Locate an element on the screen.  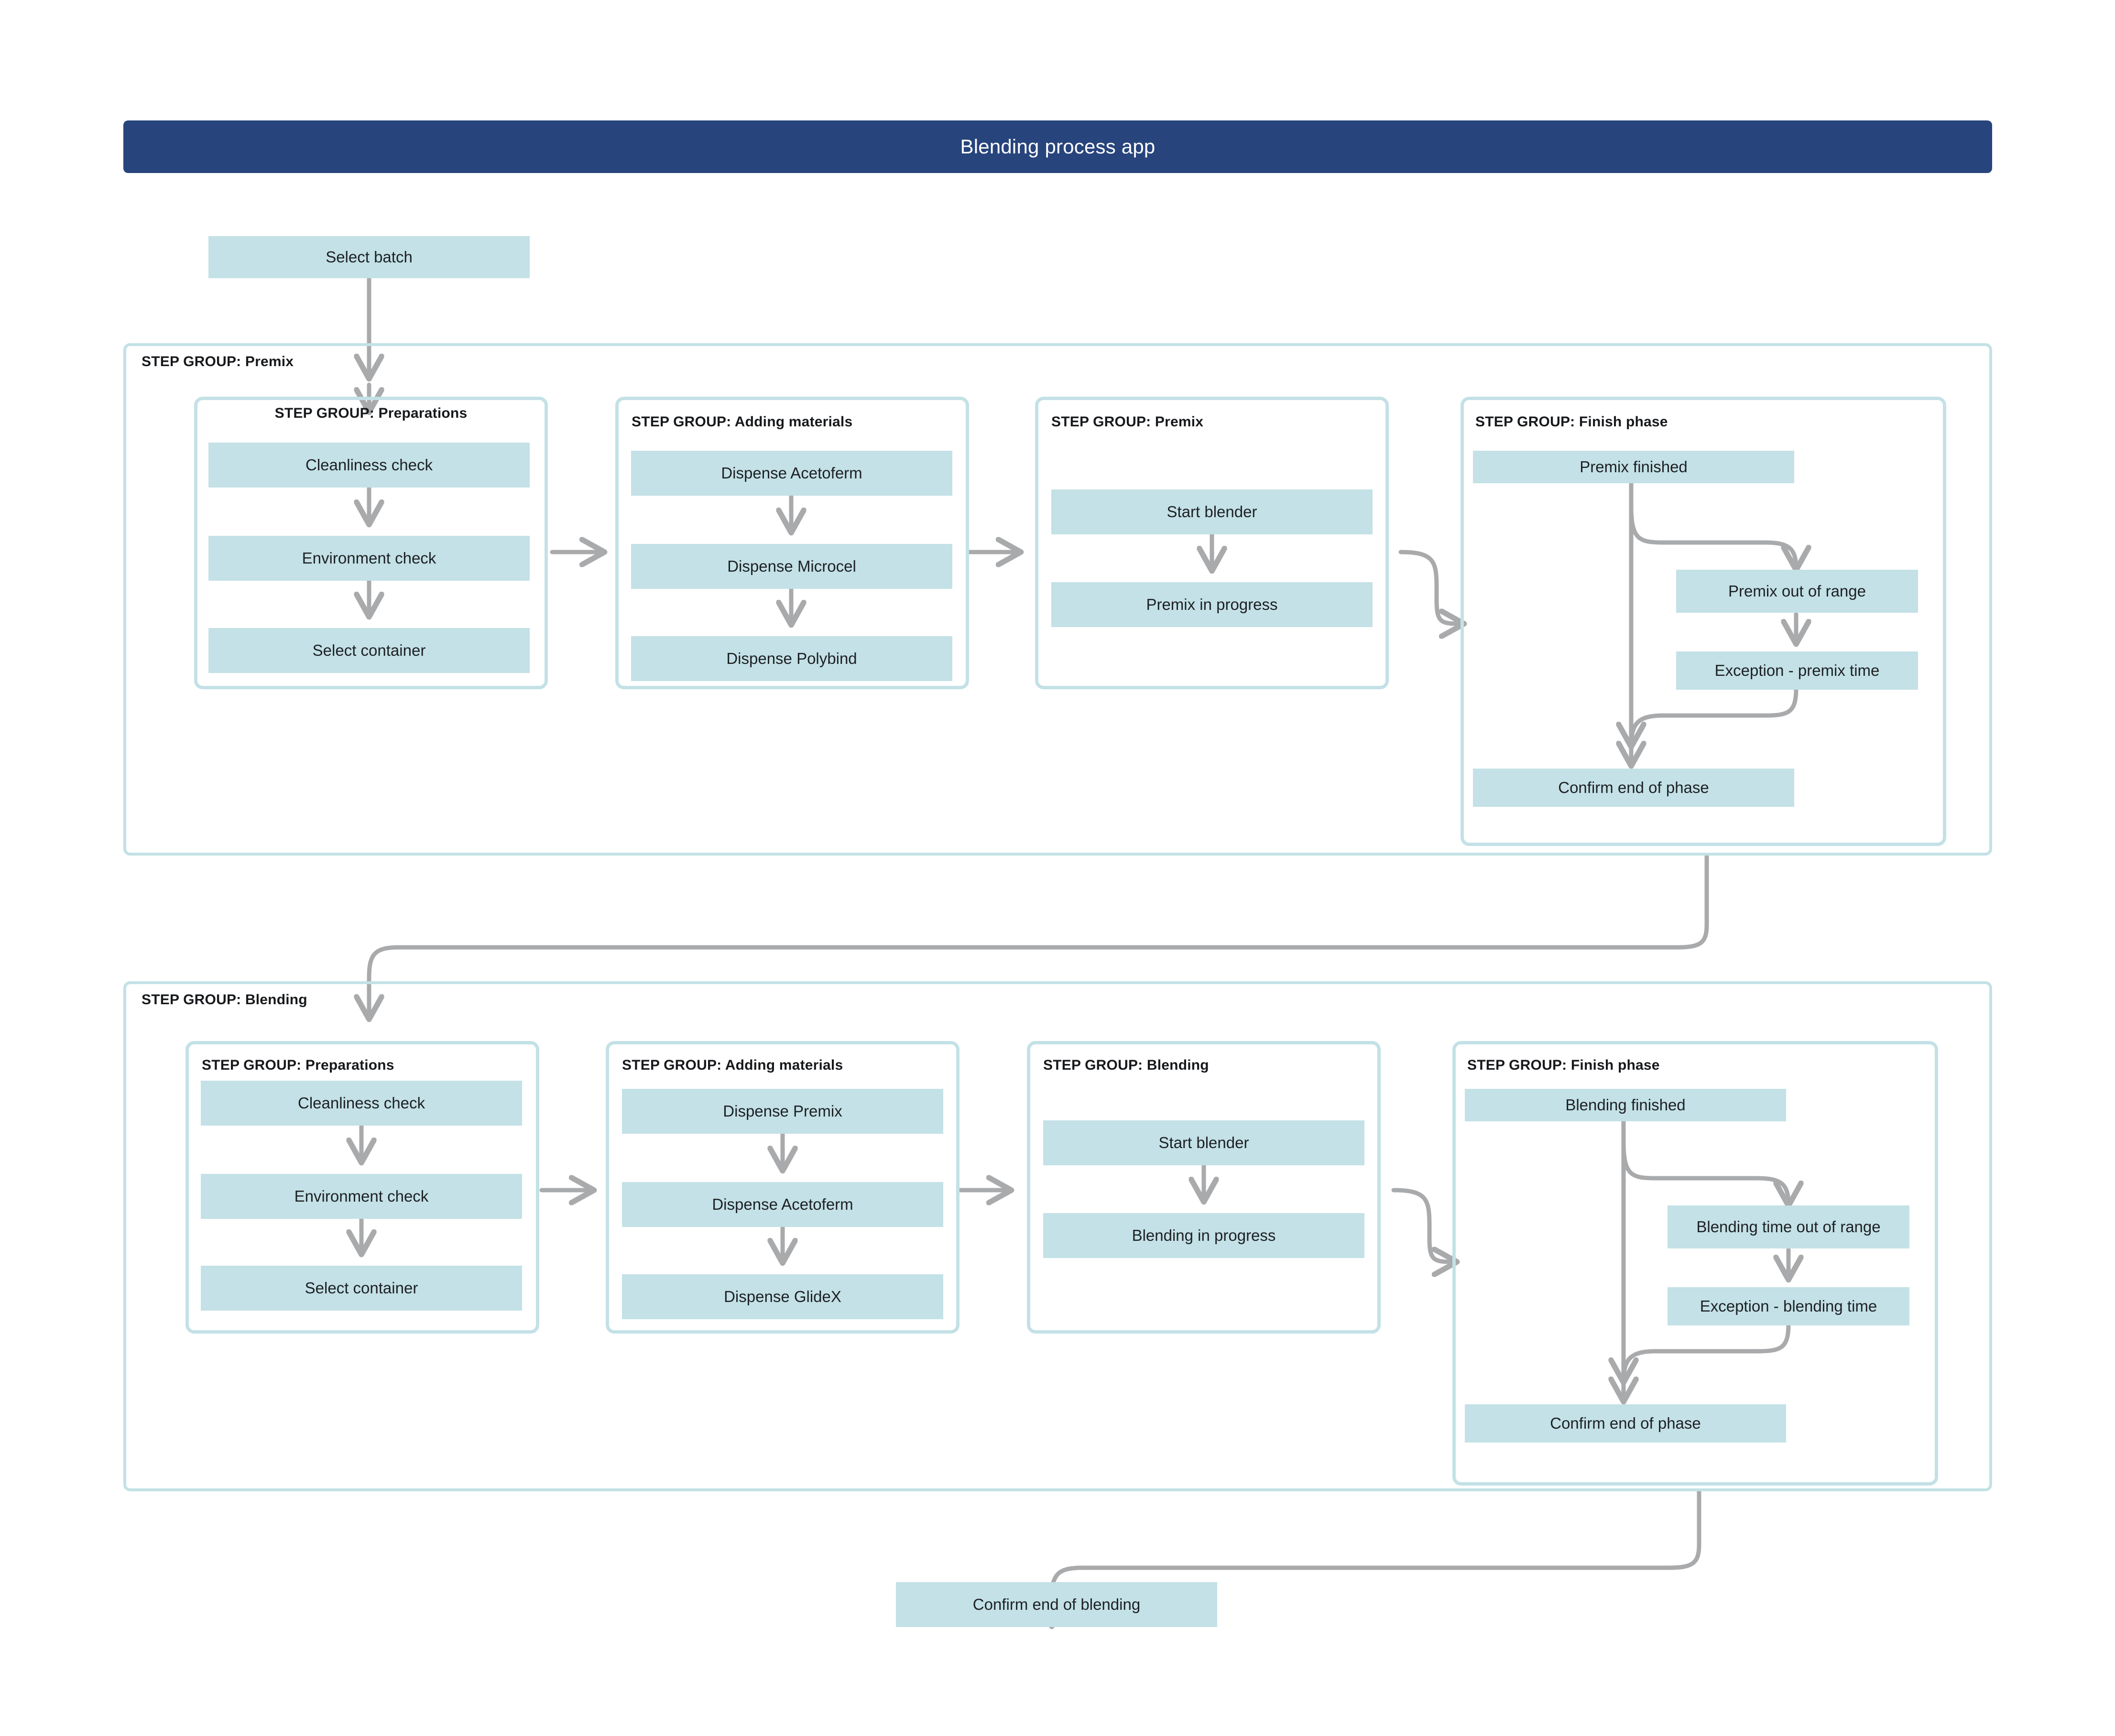
step-premix-start-blender: Start blender is located at coordinates (1212, 511).